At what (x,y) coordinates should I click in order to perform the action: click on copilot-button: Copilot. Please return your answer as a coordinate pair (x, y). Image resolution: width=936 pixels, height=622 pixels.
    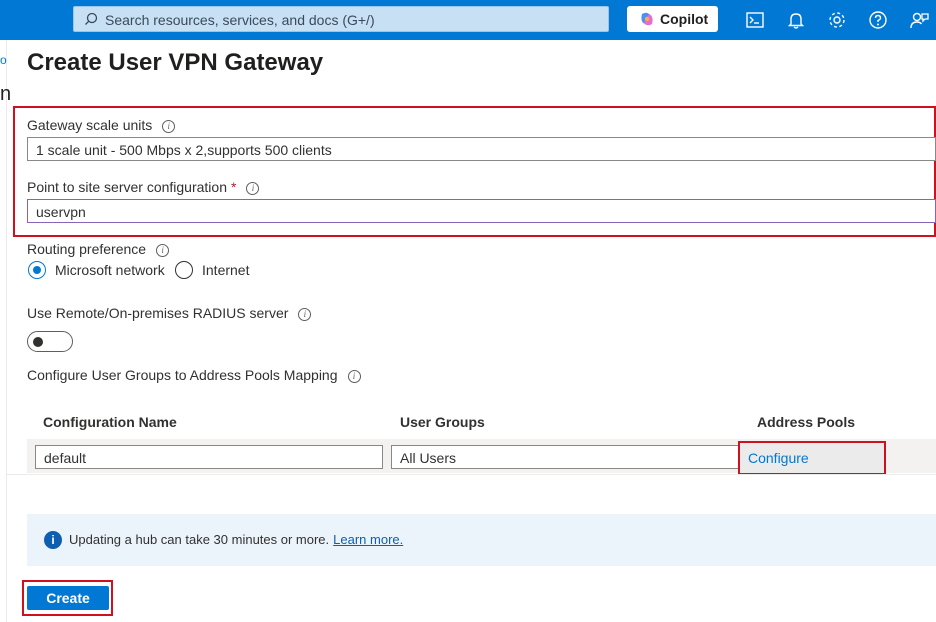
    Looking at the image, I should click on (672, 19).